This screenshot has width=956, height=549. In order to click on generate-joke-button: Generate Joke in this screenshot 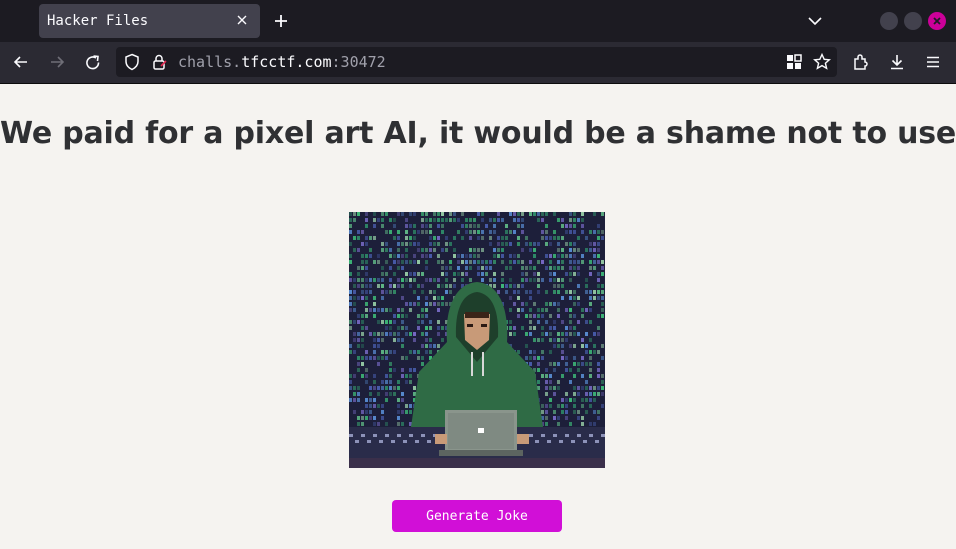, I will do `click(477, 516)`.